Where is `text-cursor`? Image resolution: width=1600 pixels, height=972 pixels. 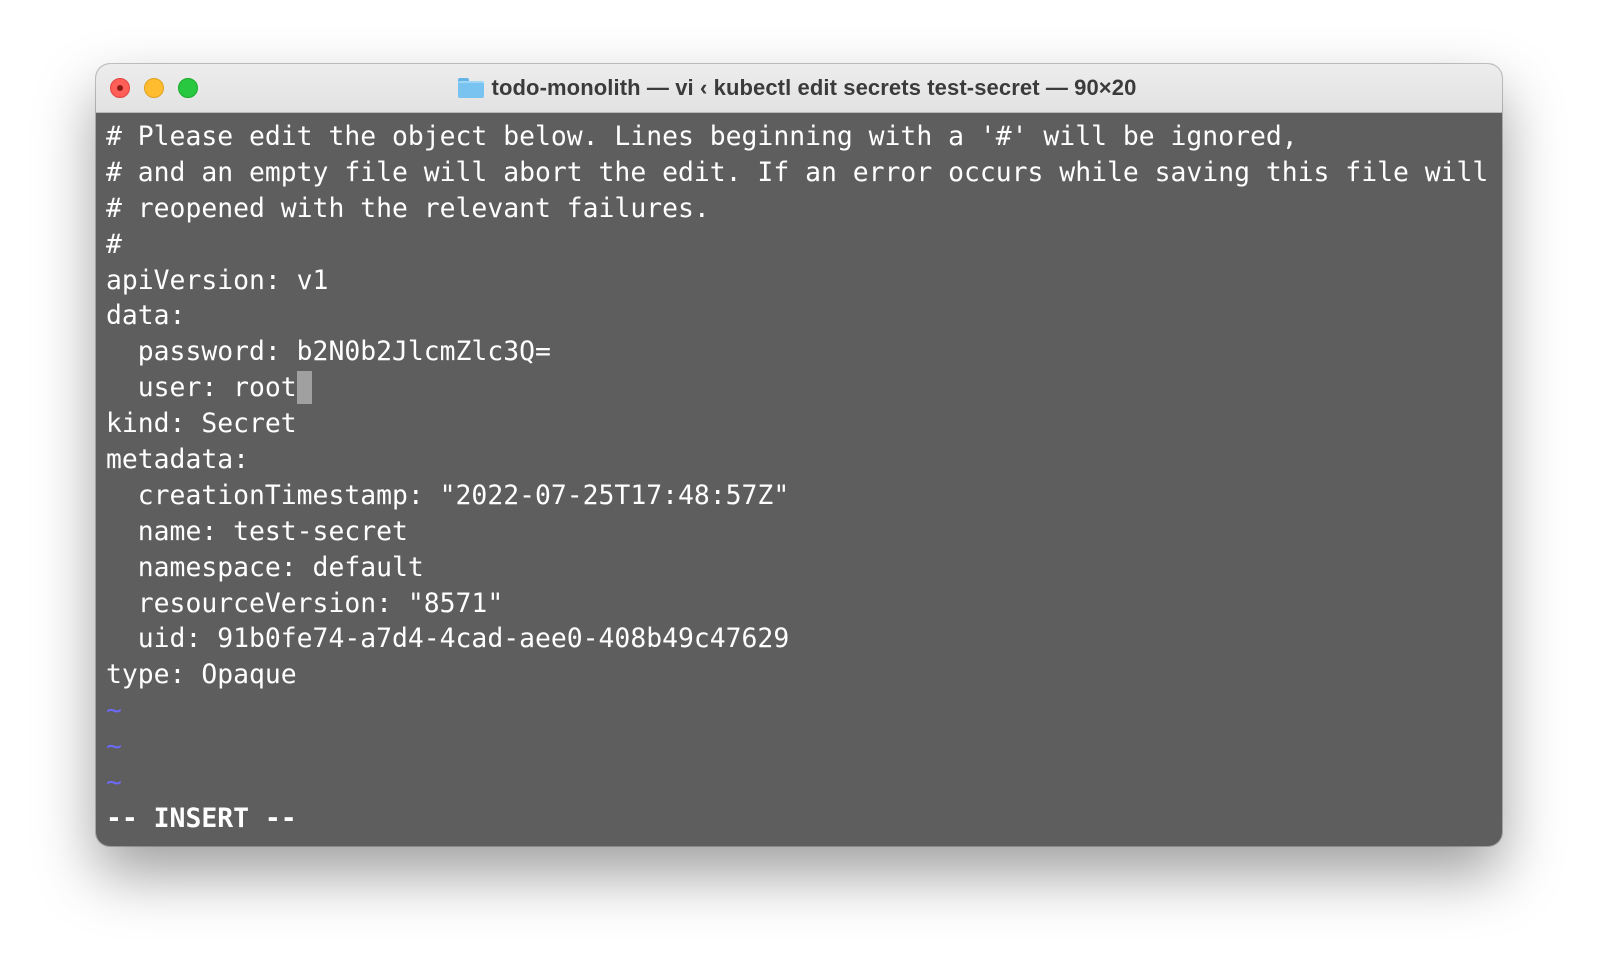
text-cursor is located at coordinates (304, 388).